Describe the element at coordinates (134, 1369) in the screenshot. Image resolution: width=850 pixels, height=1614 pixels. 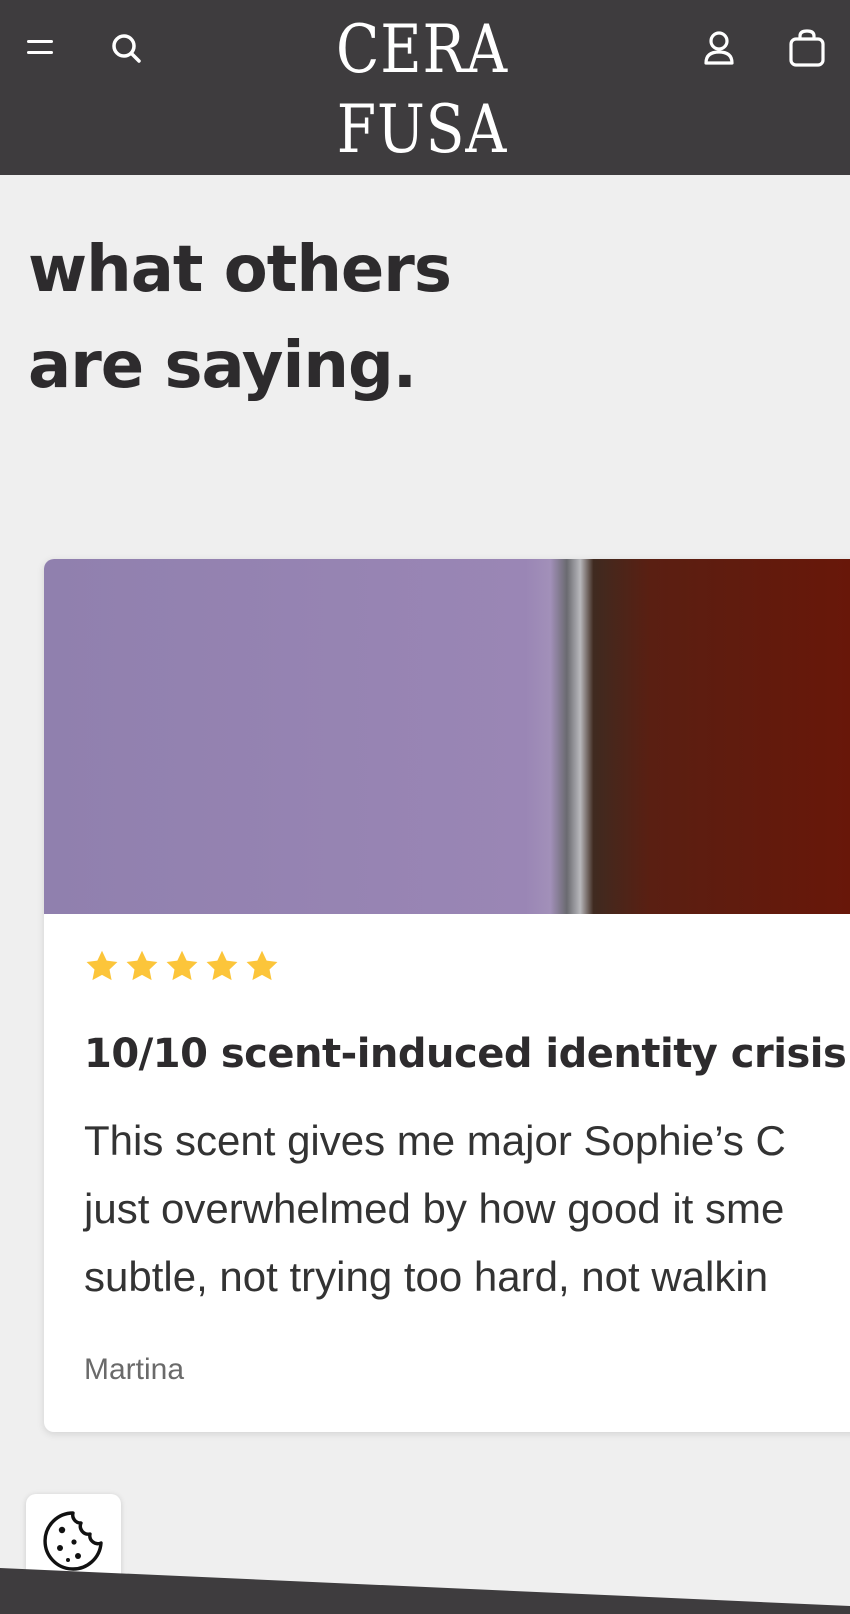
I see `review-author: Martina` at that location.